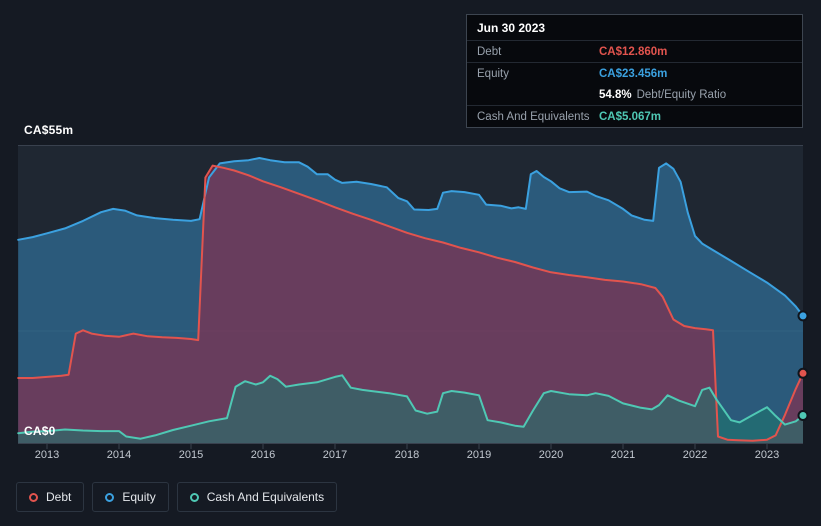  I want to click on tooltip-ratio-label: Debt/Equity Ratio, so click(681, 94).